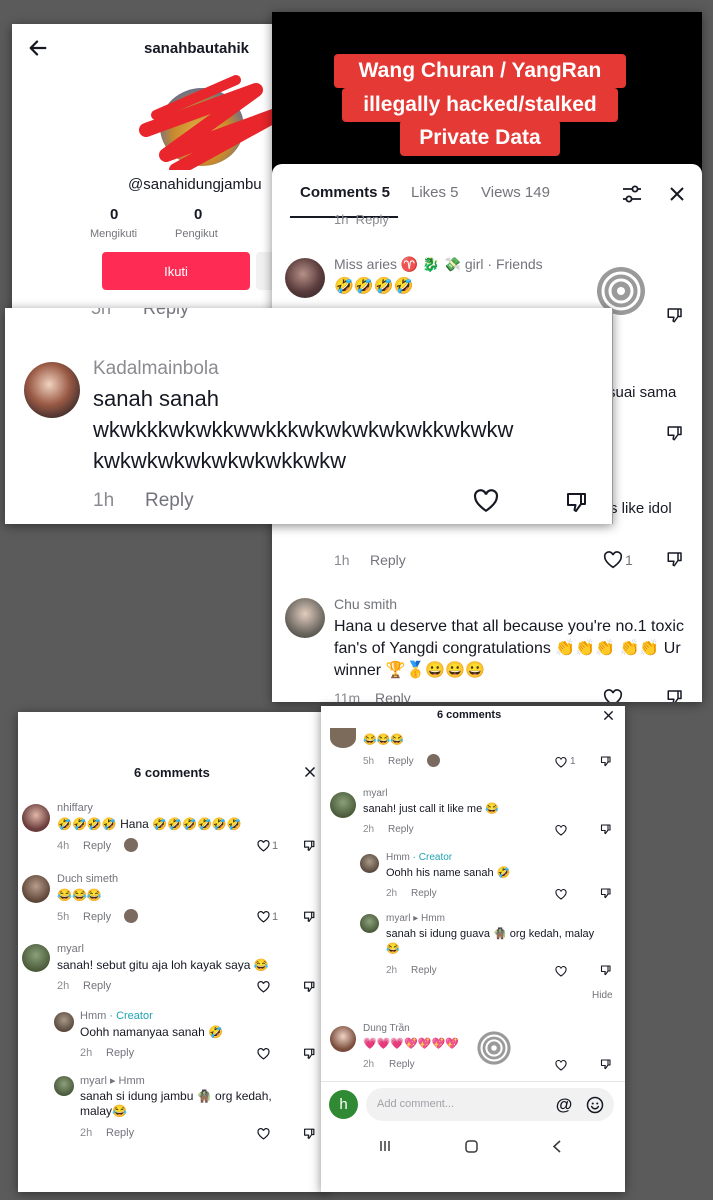  Describe the element at coordinates (564, 1105) in the screenshot. I see `mention-icon: @` at that location.